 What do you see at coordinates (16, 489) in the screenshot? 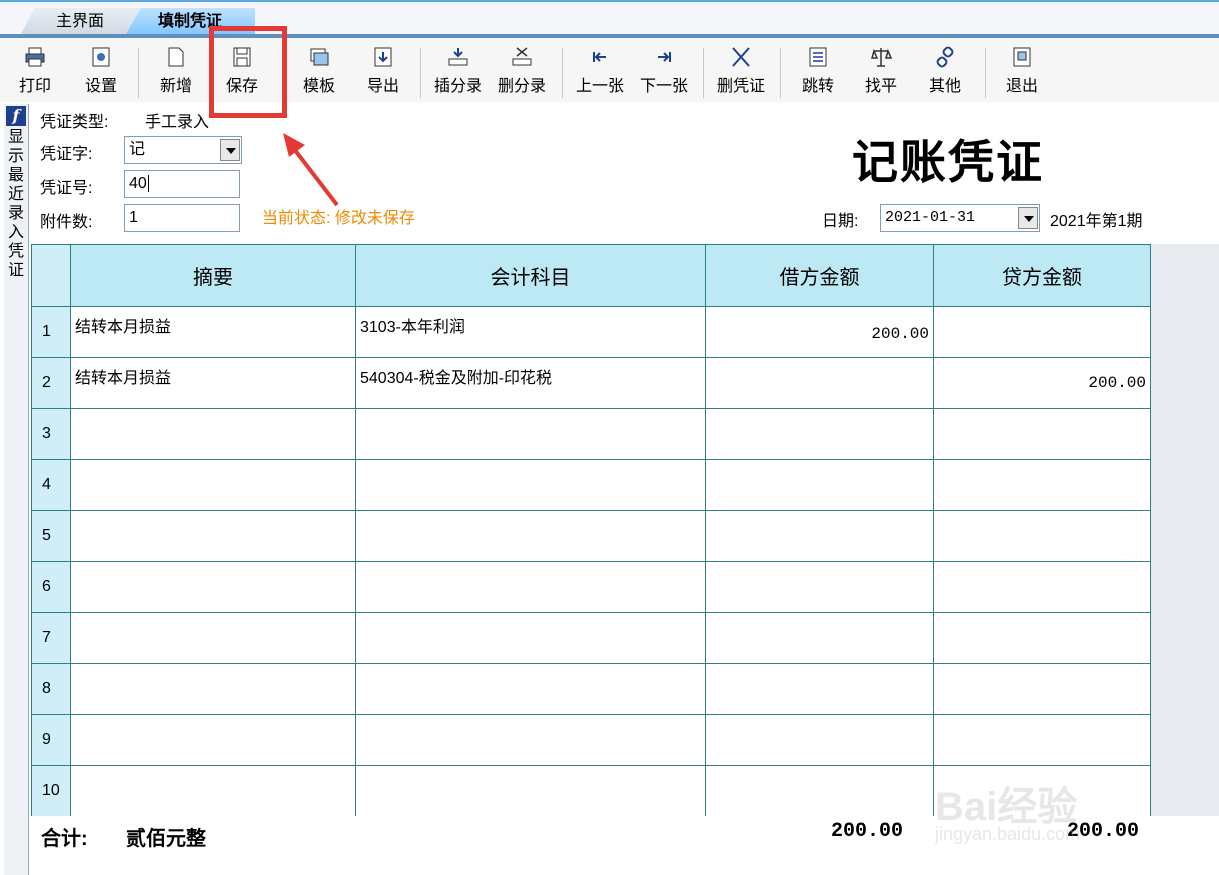
I see `recent-vouchers-panel: f 显示最近录入凭证` at bounding box center [16, 489].